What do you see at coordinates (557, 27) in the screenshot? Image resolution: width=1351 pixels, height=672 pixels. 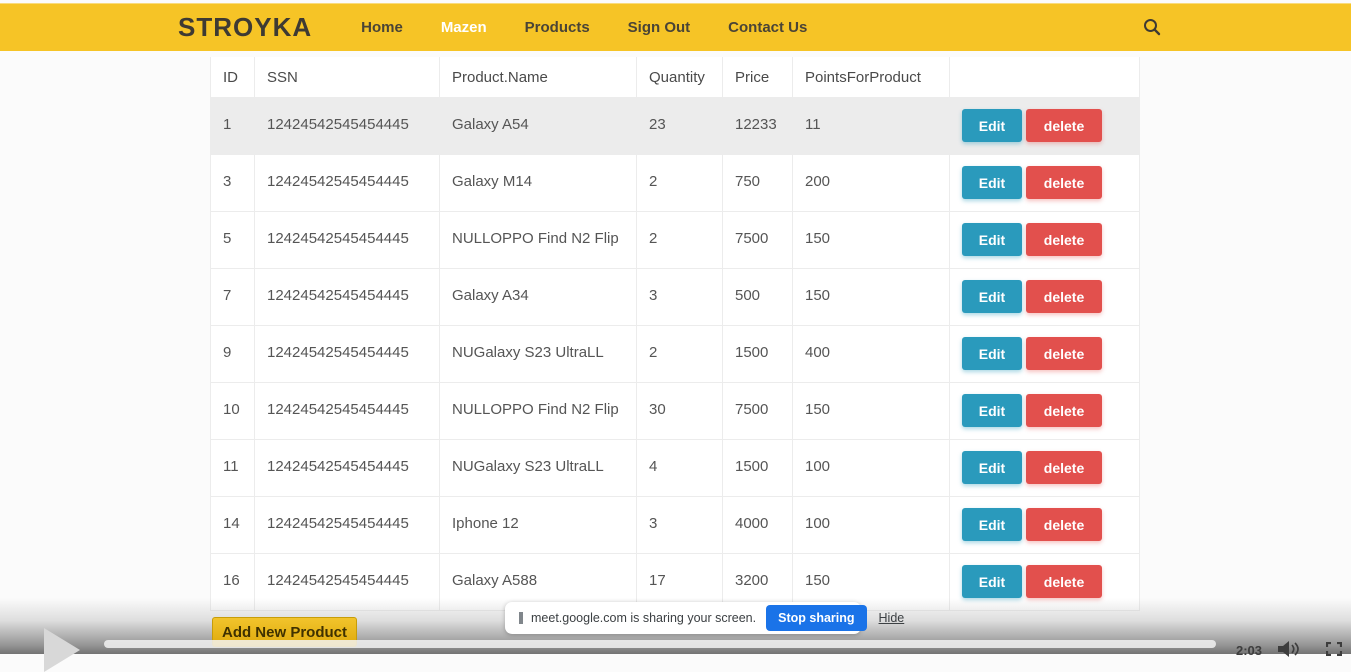 I see `nav-item-products: Products` at bounding box center [557, 27].